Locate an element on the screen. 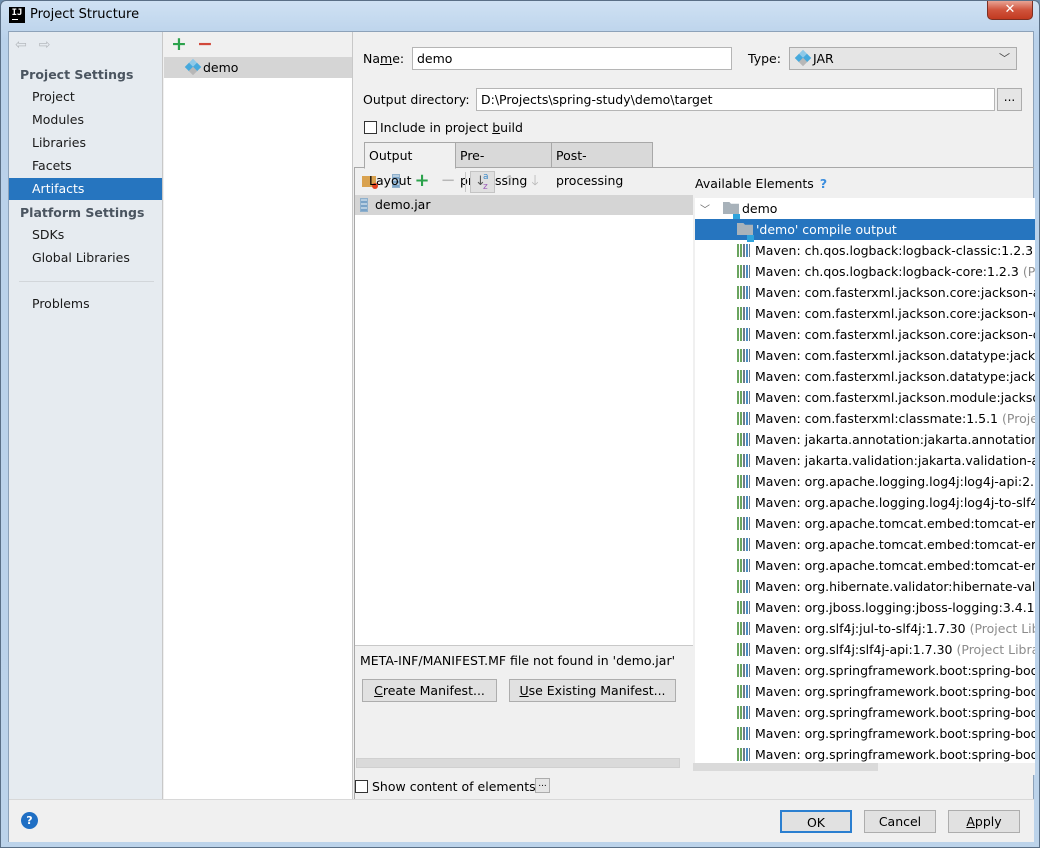 The width and height of the screenshot is (1040, 848). sidebar-item-global-libraries: Global Libraries is located at coordinates (85, 258).